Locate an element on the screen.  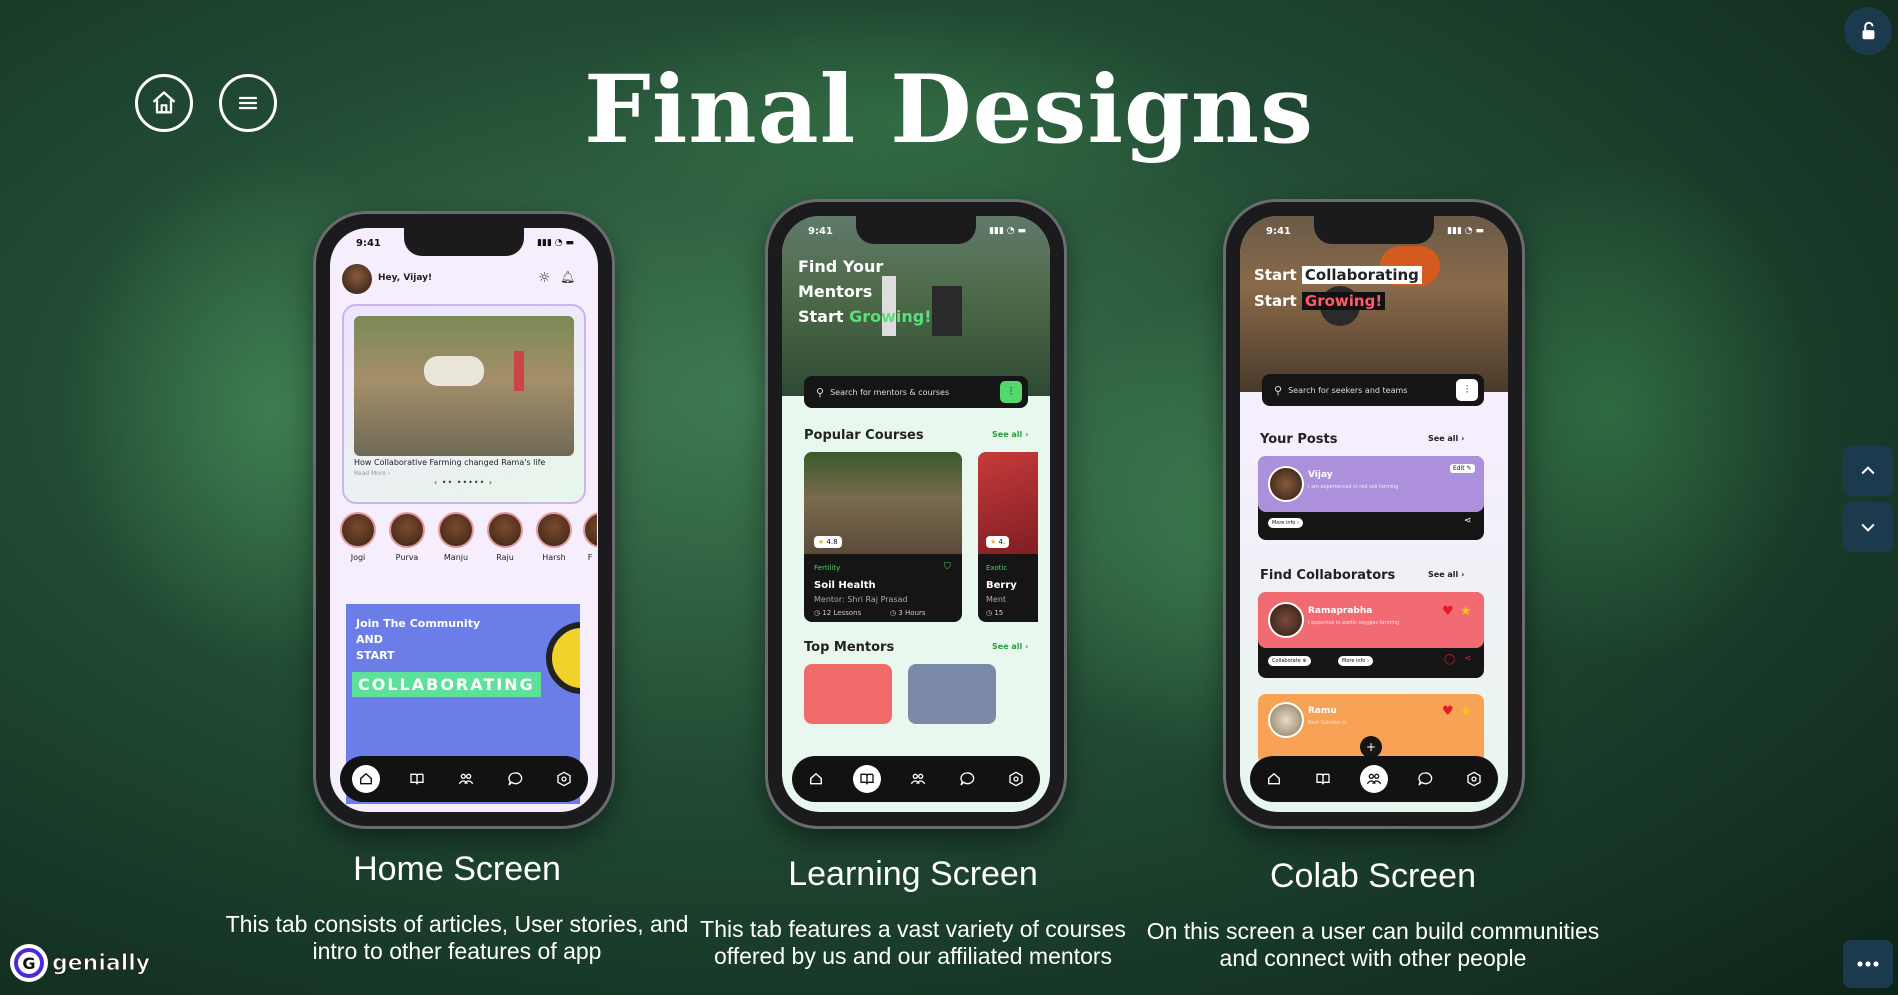
collab-search-bar: ⚲ Search for seekers and teams ⫶ is located at coordinates (1373, 390).